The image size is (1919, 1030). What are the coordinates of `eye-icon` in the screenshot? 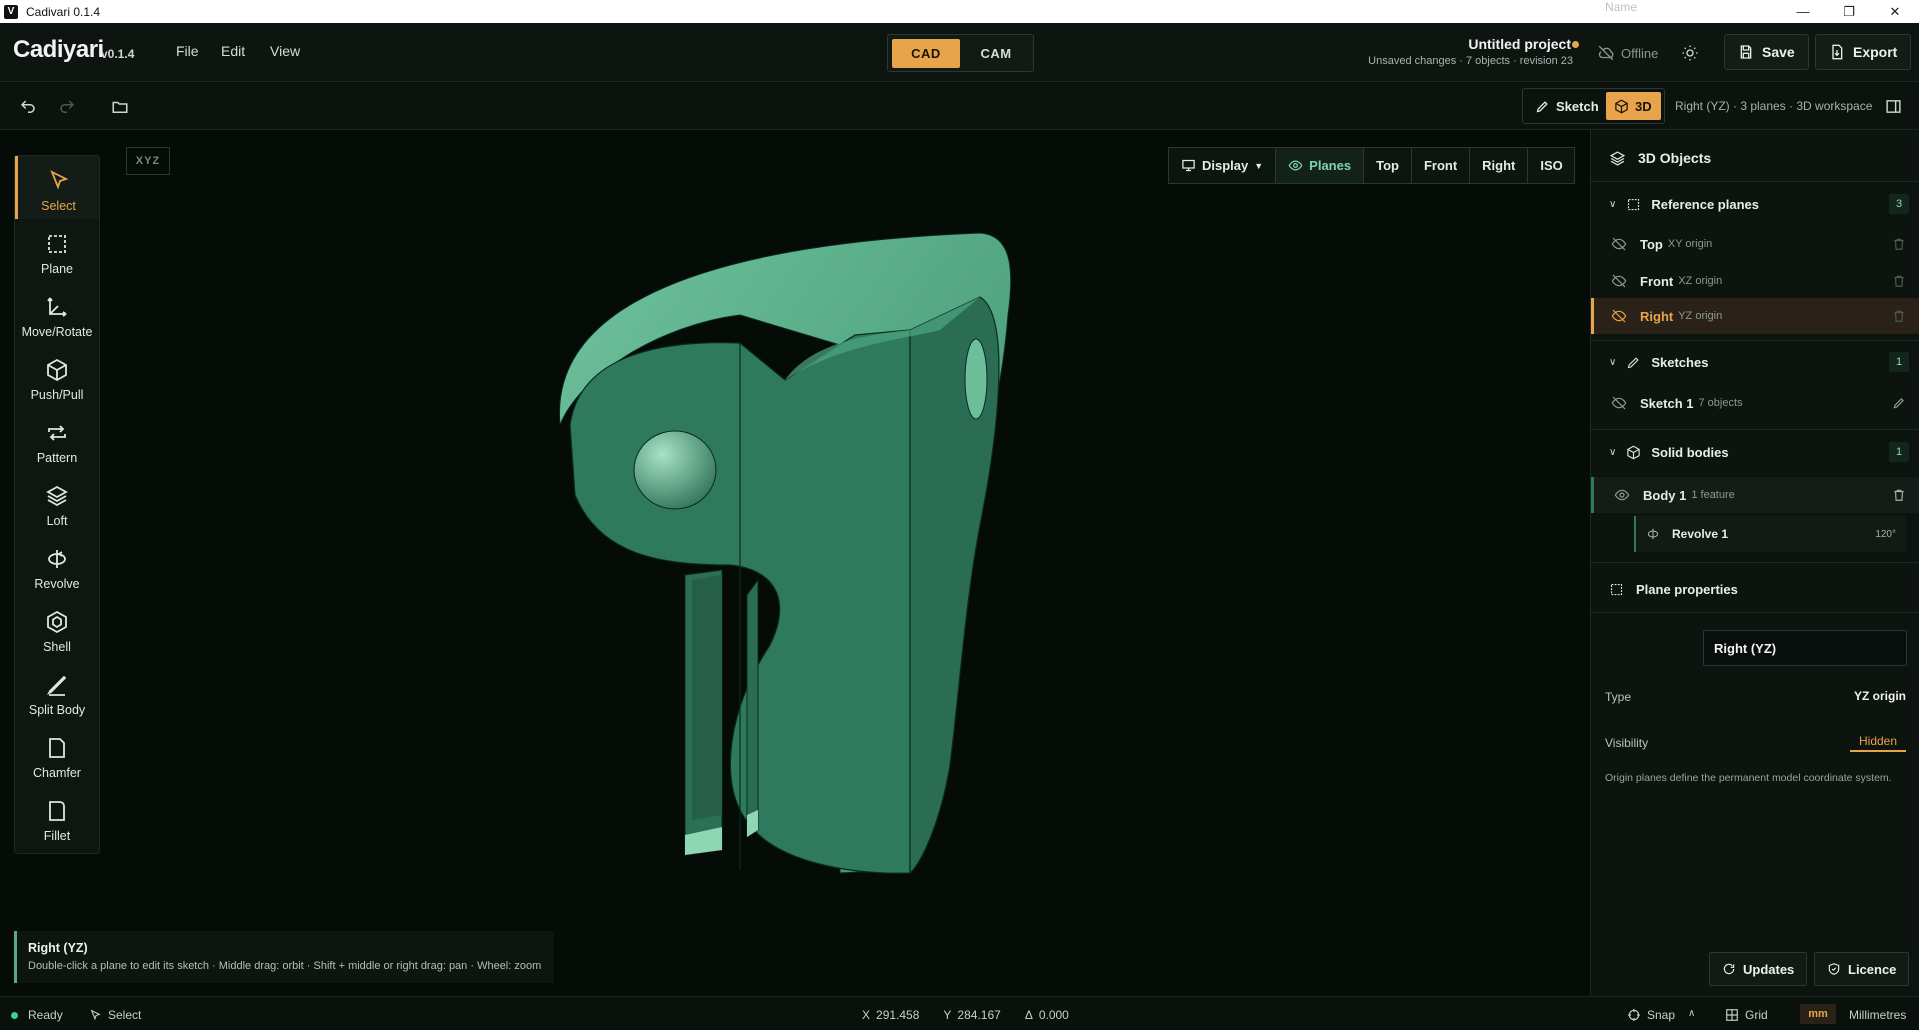 It's located at (1622, 495).